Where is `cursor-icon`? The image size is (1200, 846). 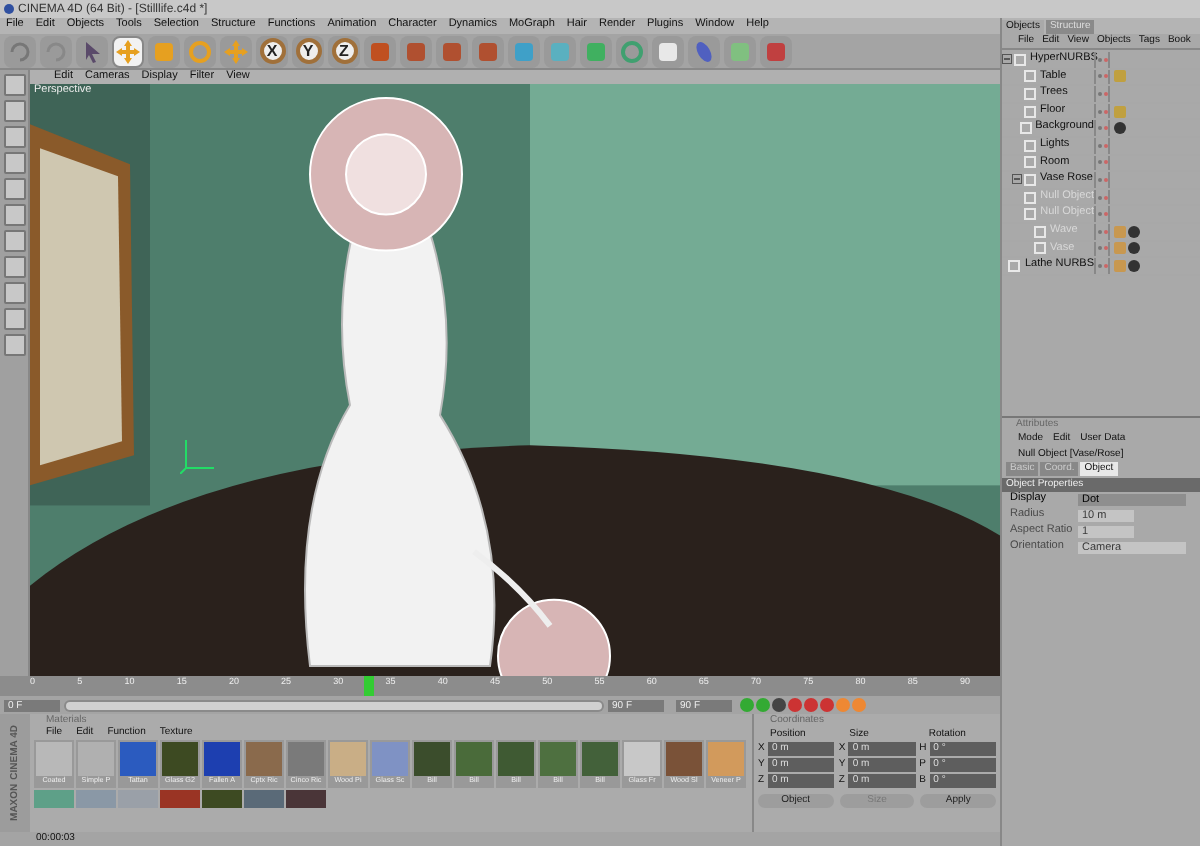
cursor-icon is located at coordinates (92, 51).